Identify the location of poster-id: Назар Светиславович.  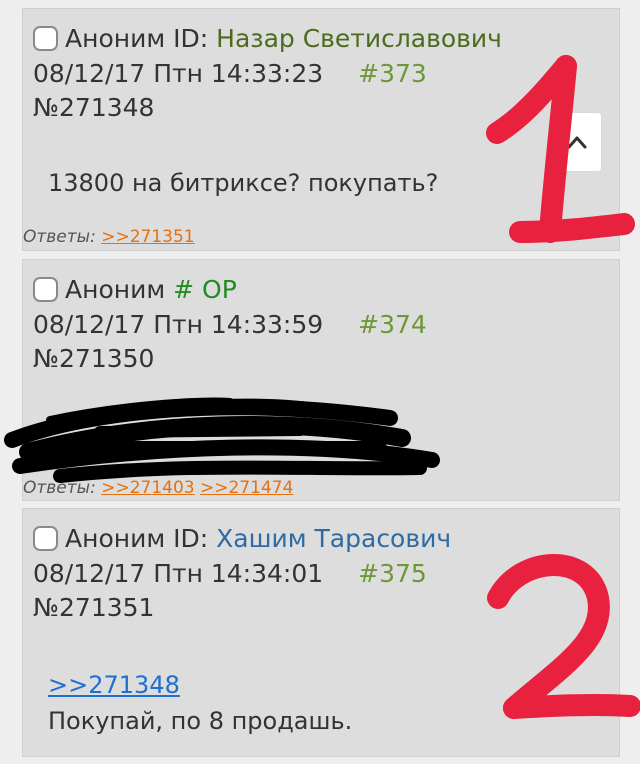
(359, 38).